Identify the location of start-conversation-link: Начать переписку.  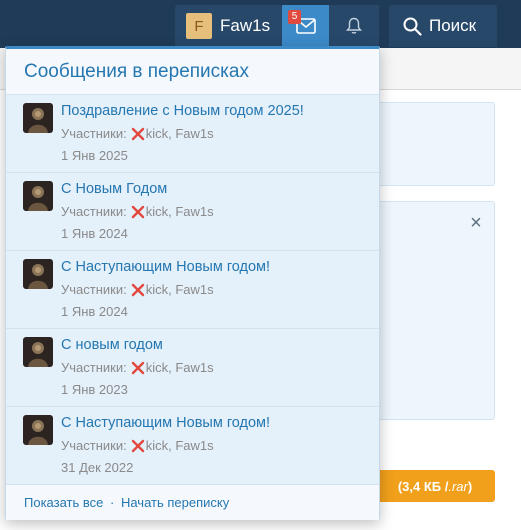
(175, 502).